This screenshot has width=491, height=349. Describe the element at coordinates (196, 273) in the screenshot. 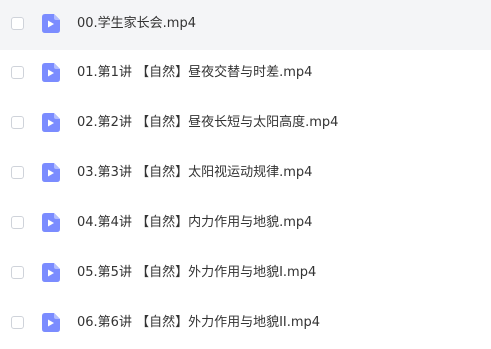

I see `file-name: 05.第5讲 【自然】外力作用与地貌I.mp4` at that location.